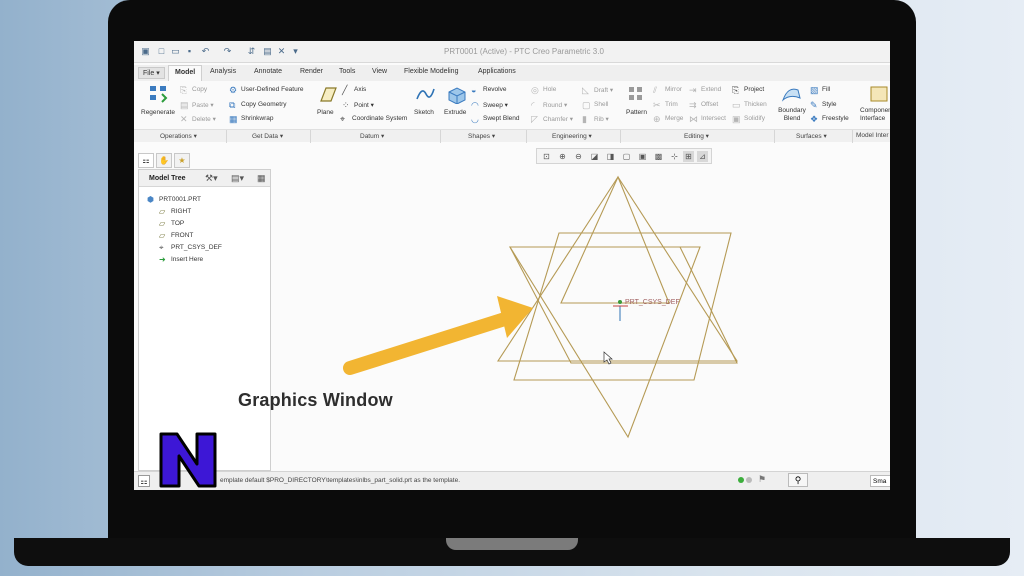 This screenshot has width=1024, height=576. Describe the element at coordinates (188, 460) in the screenshot. I see `channel-logo-icon` at that location.